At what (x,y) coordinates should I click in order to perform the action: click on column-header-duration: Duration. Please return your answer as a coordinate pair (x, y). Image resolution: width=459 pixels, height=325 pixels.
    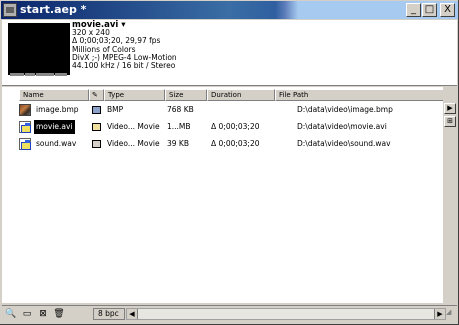
    Looking at the image, I should click on (241, 95).